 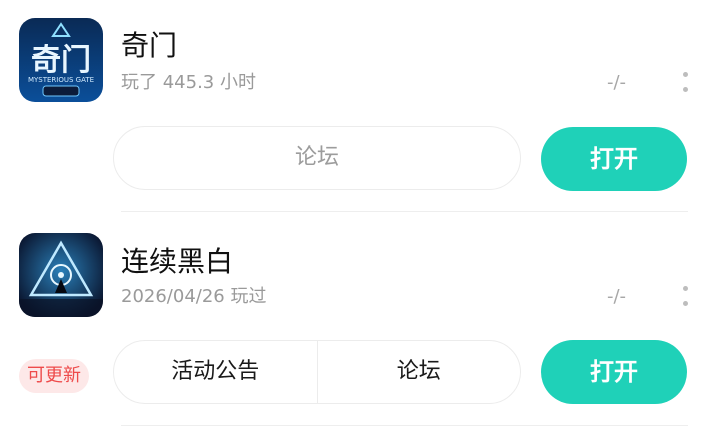 What do you see at coordinates (194, 296) in the screenshot?
I see `last-played-text: 2026/04/26 玩过` at bounding box center [194, 296].